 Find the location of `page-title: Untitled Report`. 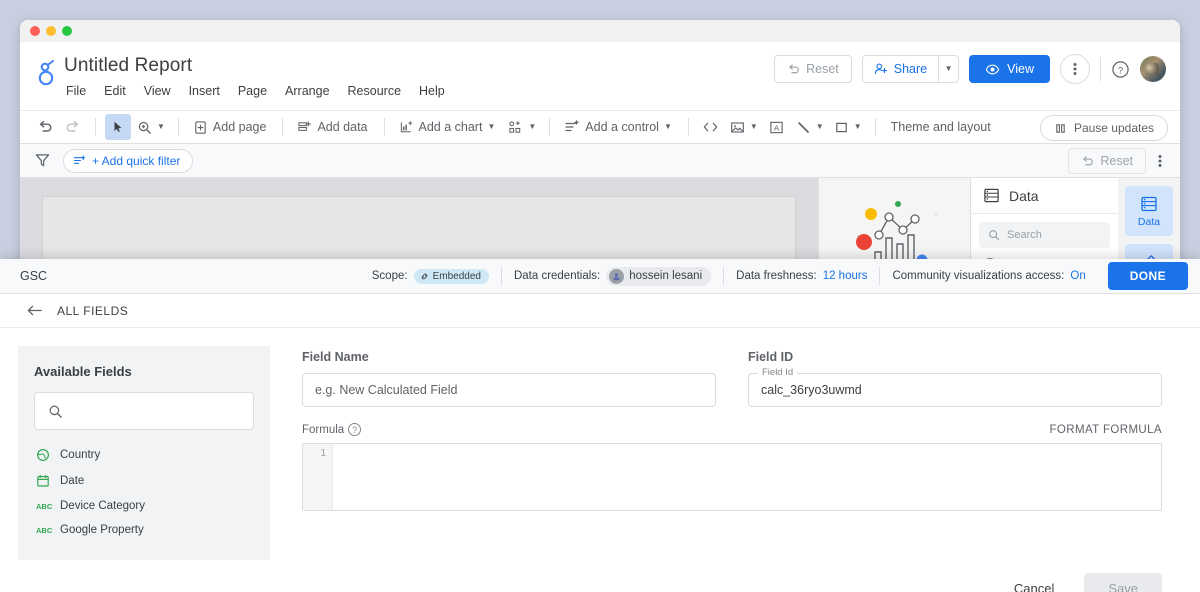

page-title: Untitled Report is located at coordinates (254, 66).